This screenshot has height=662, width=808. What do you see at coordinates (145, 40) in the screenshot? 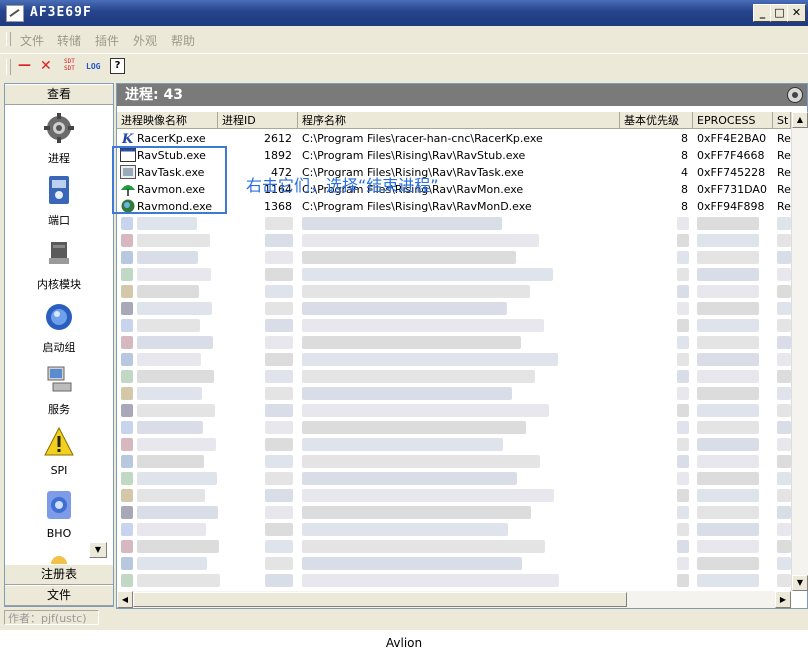
I see `menu-appearance: 外观` at bounding box center [145, 40].